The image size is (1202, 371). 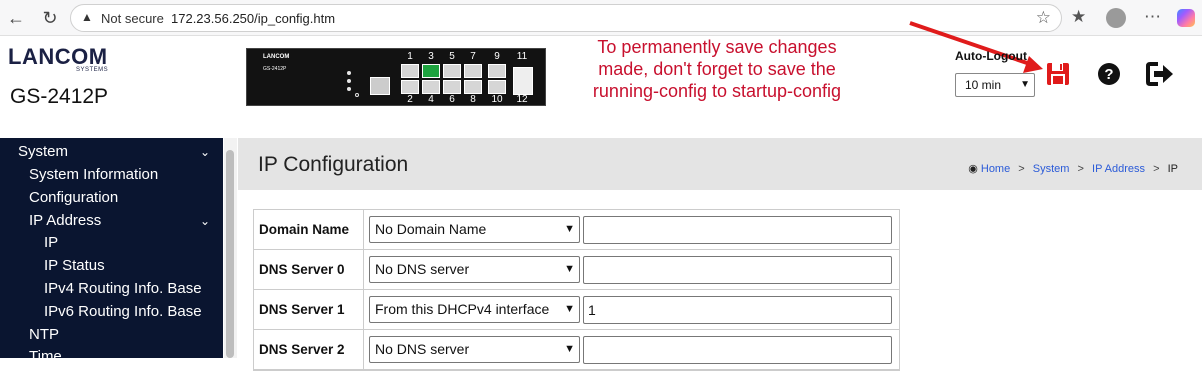 I want to click on port-label: 9, so click(x=497, y=56).